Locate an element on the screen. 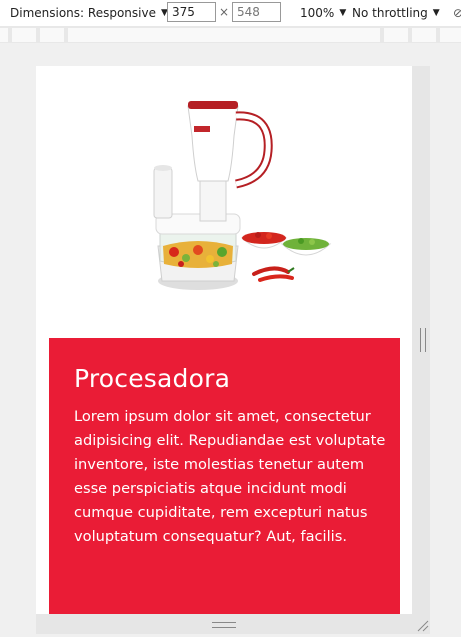 This screenshot has width=461, height=637. dimensions-dropdown: Dimensions: Responsive ▼ is located at coordinates (89, 13).